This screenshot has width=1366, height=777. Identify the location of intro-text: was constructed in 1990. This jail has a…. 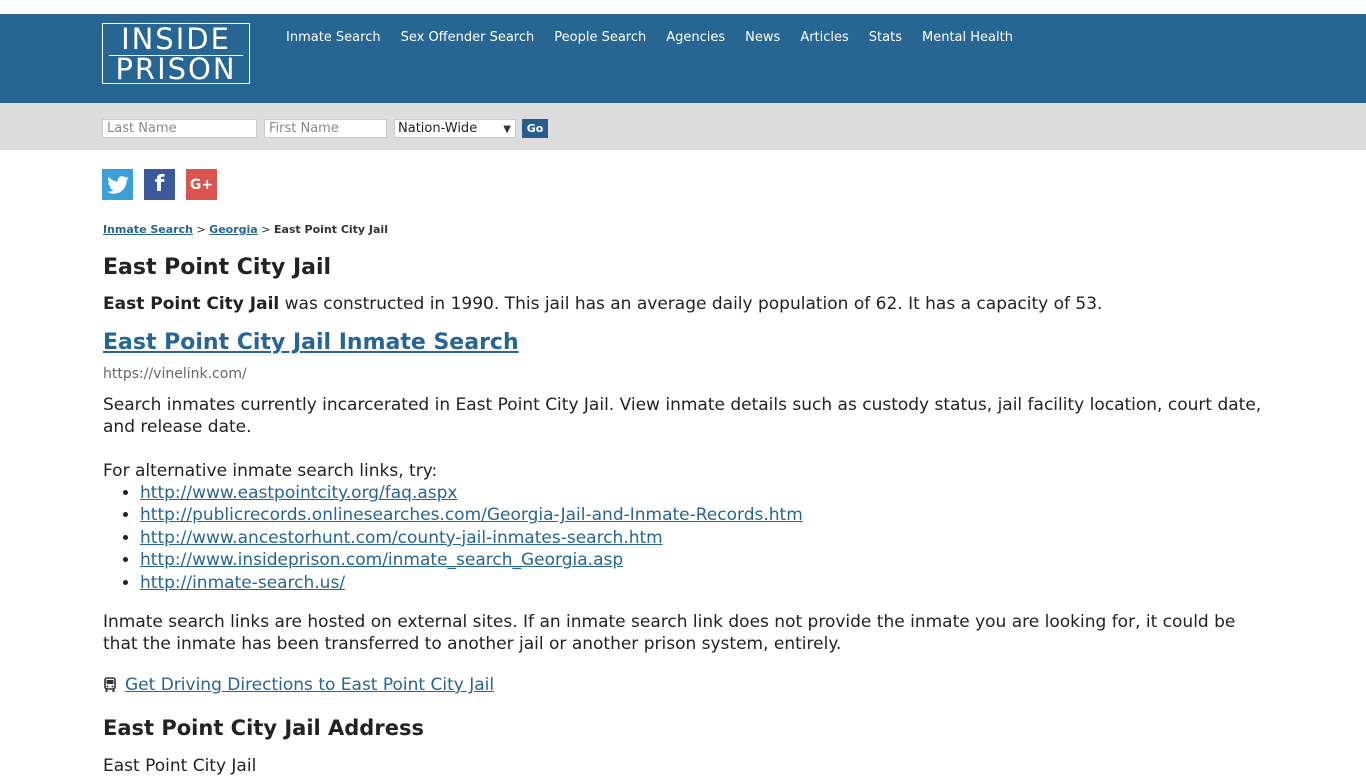
(691, 304).